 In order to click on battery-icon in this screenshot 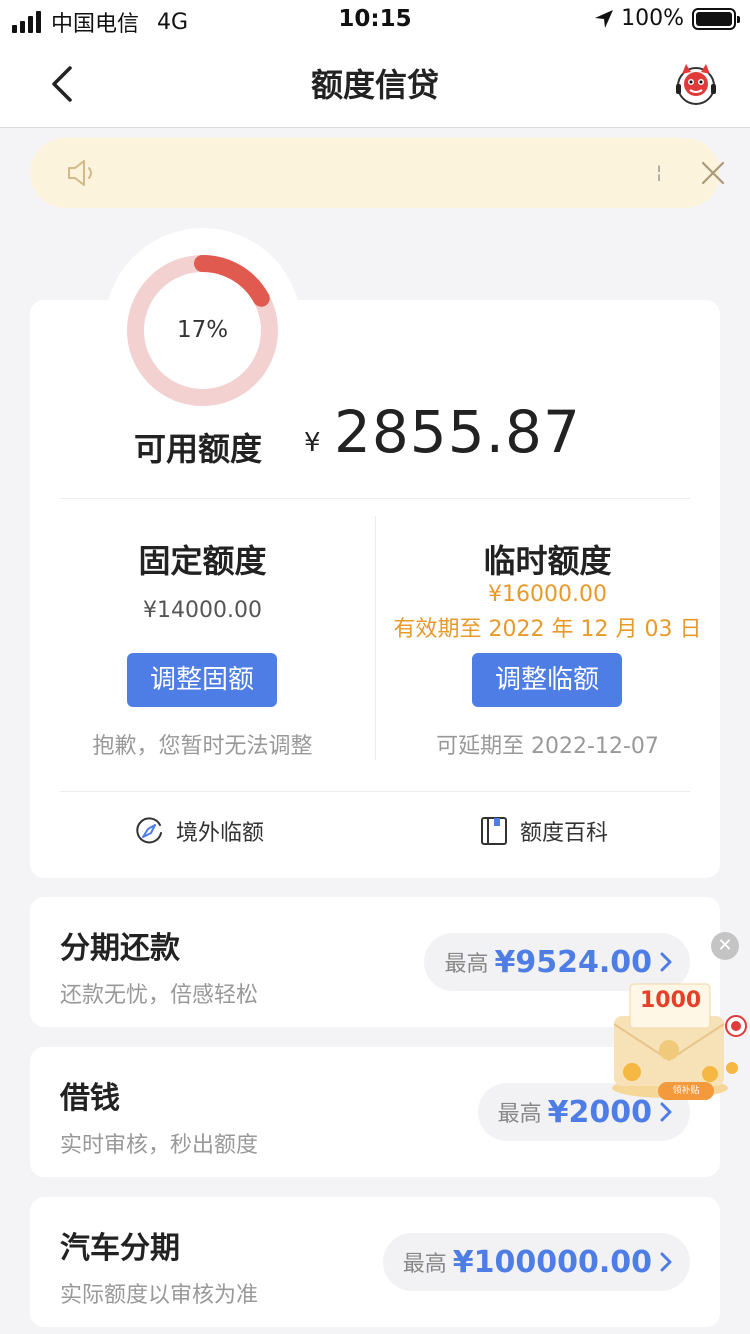, I will do `click(716, 18)`.